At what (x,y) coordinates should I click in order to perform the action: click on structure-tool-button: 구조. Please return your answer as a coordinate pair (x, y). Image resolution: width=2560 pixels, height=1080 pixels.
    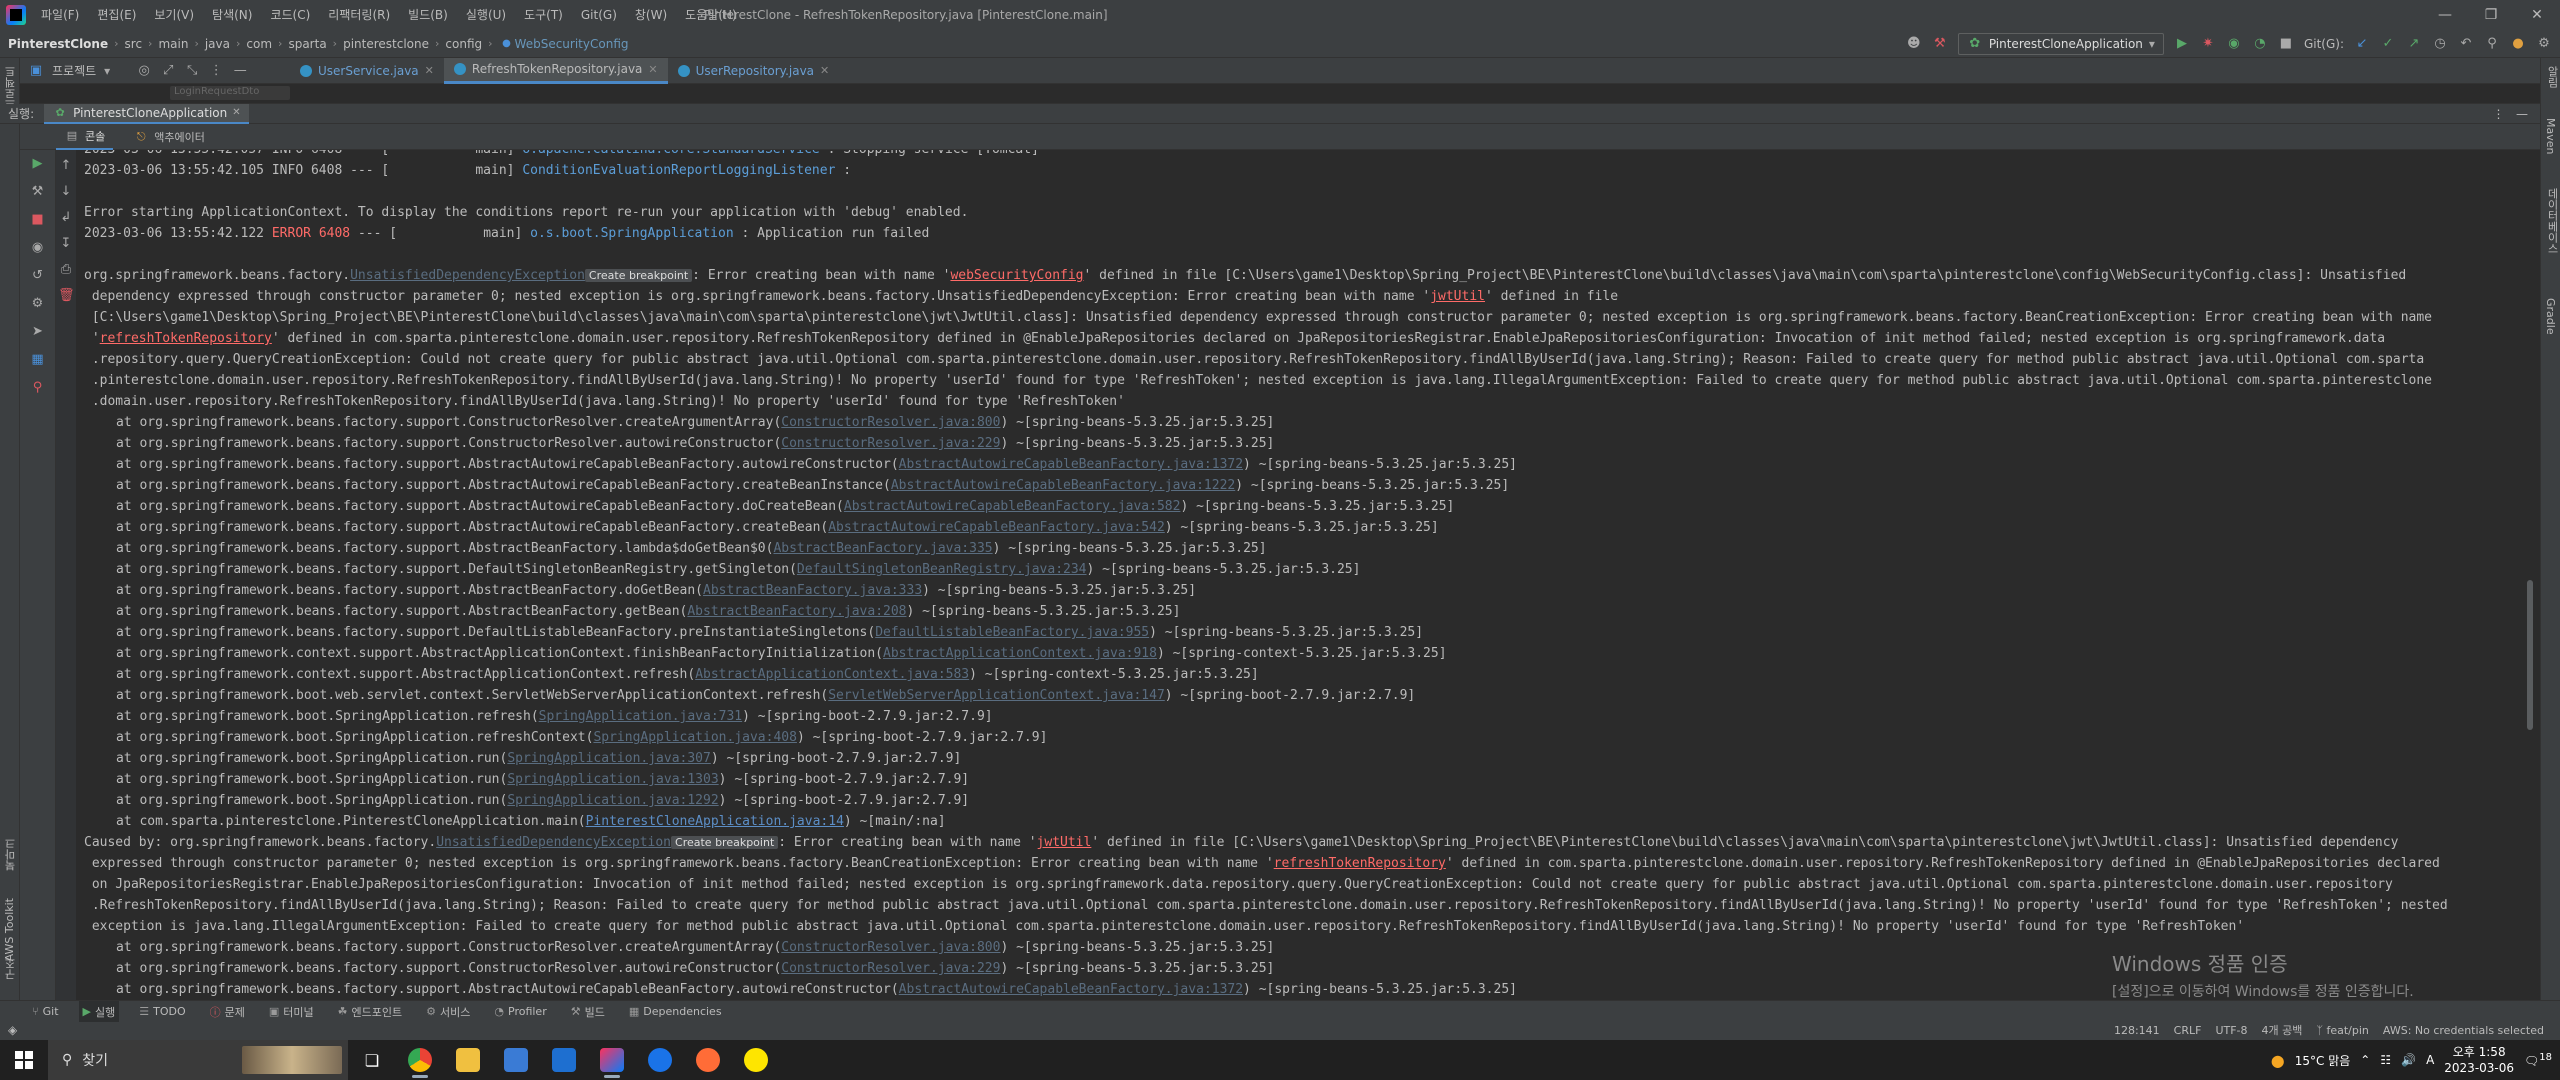
    Looking at the image, I should click on (11, 969).